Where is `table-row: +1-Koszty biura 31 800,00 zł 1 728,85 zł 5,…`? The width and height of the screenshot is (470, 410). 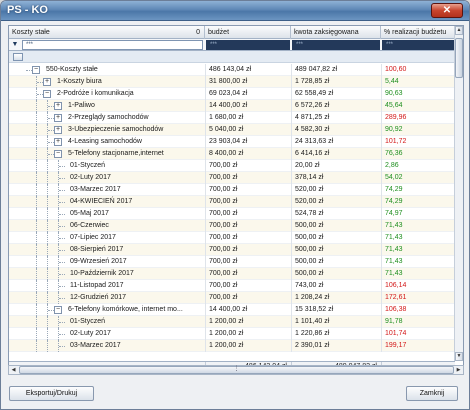
table-row: +1-Koszty biura 31 800,00 zł 1 728,85 zł 5,… is located at coordinates (232, 82).